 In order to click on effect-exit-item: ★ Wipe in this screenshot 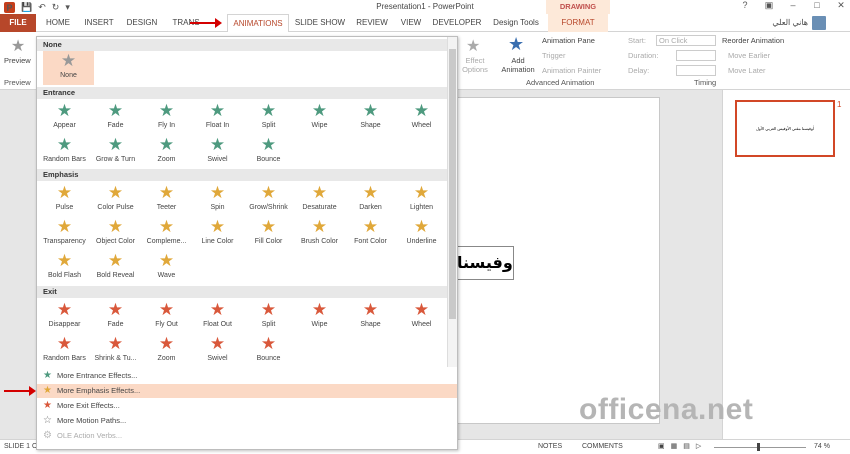, I will do `click(319, 317)`.